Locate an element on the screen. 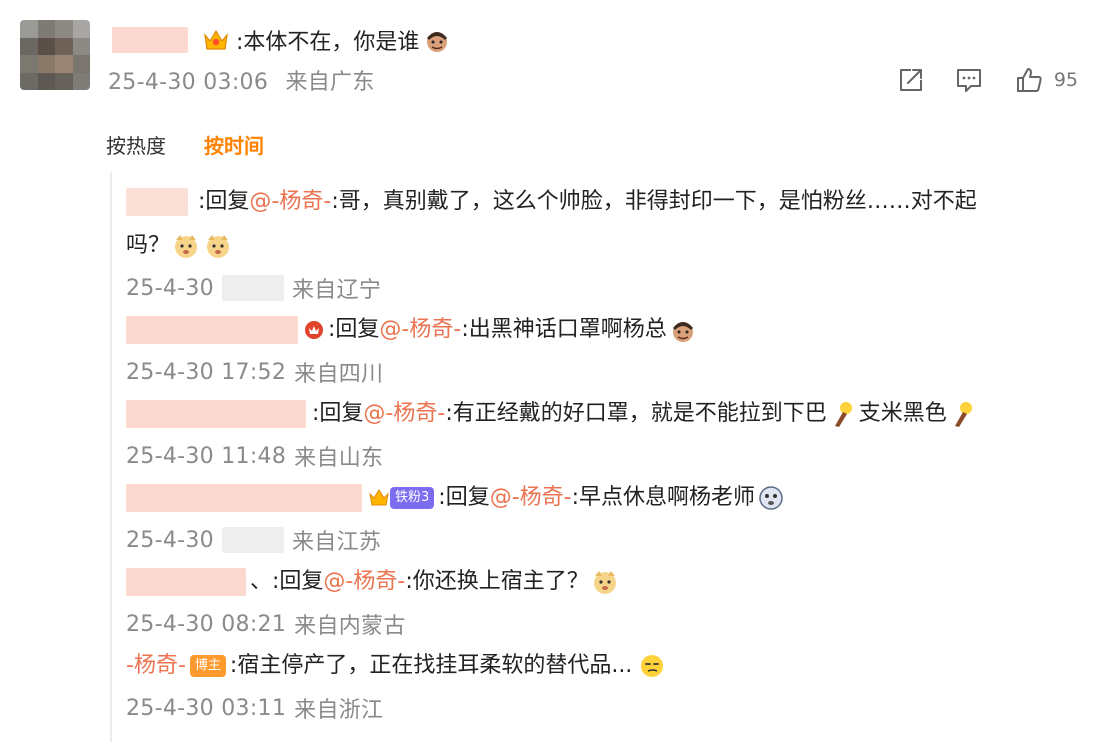 The image size is (1100, 742). fan-badge: 铁粉3 is located at coordinates (412, 498).